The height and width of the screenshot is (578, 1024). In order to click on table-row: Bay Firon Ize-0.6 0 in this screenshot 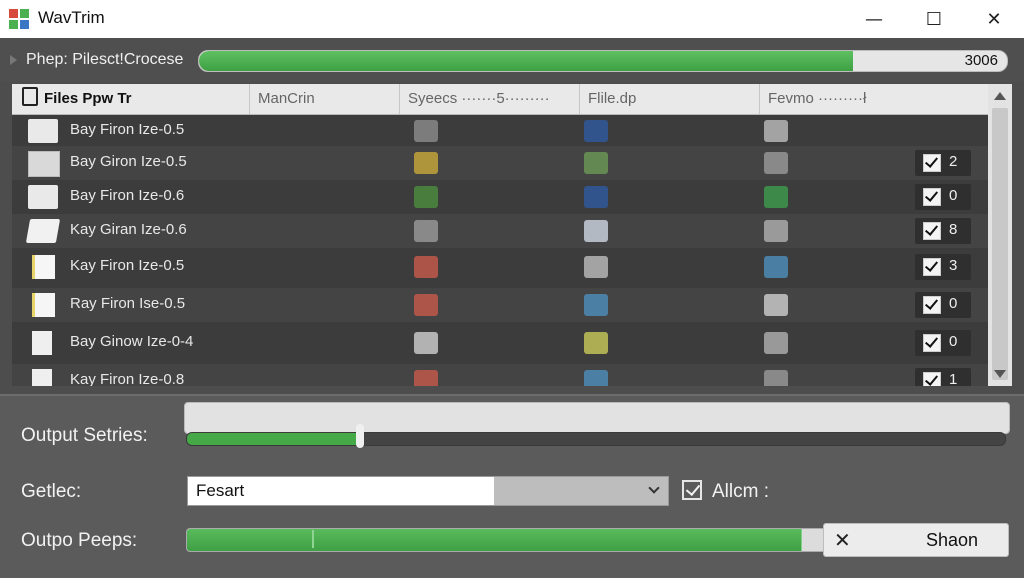, I will do `click(500, 197)`.